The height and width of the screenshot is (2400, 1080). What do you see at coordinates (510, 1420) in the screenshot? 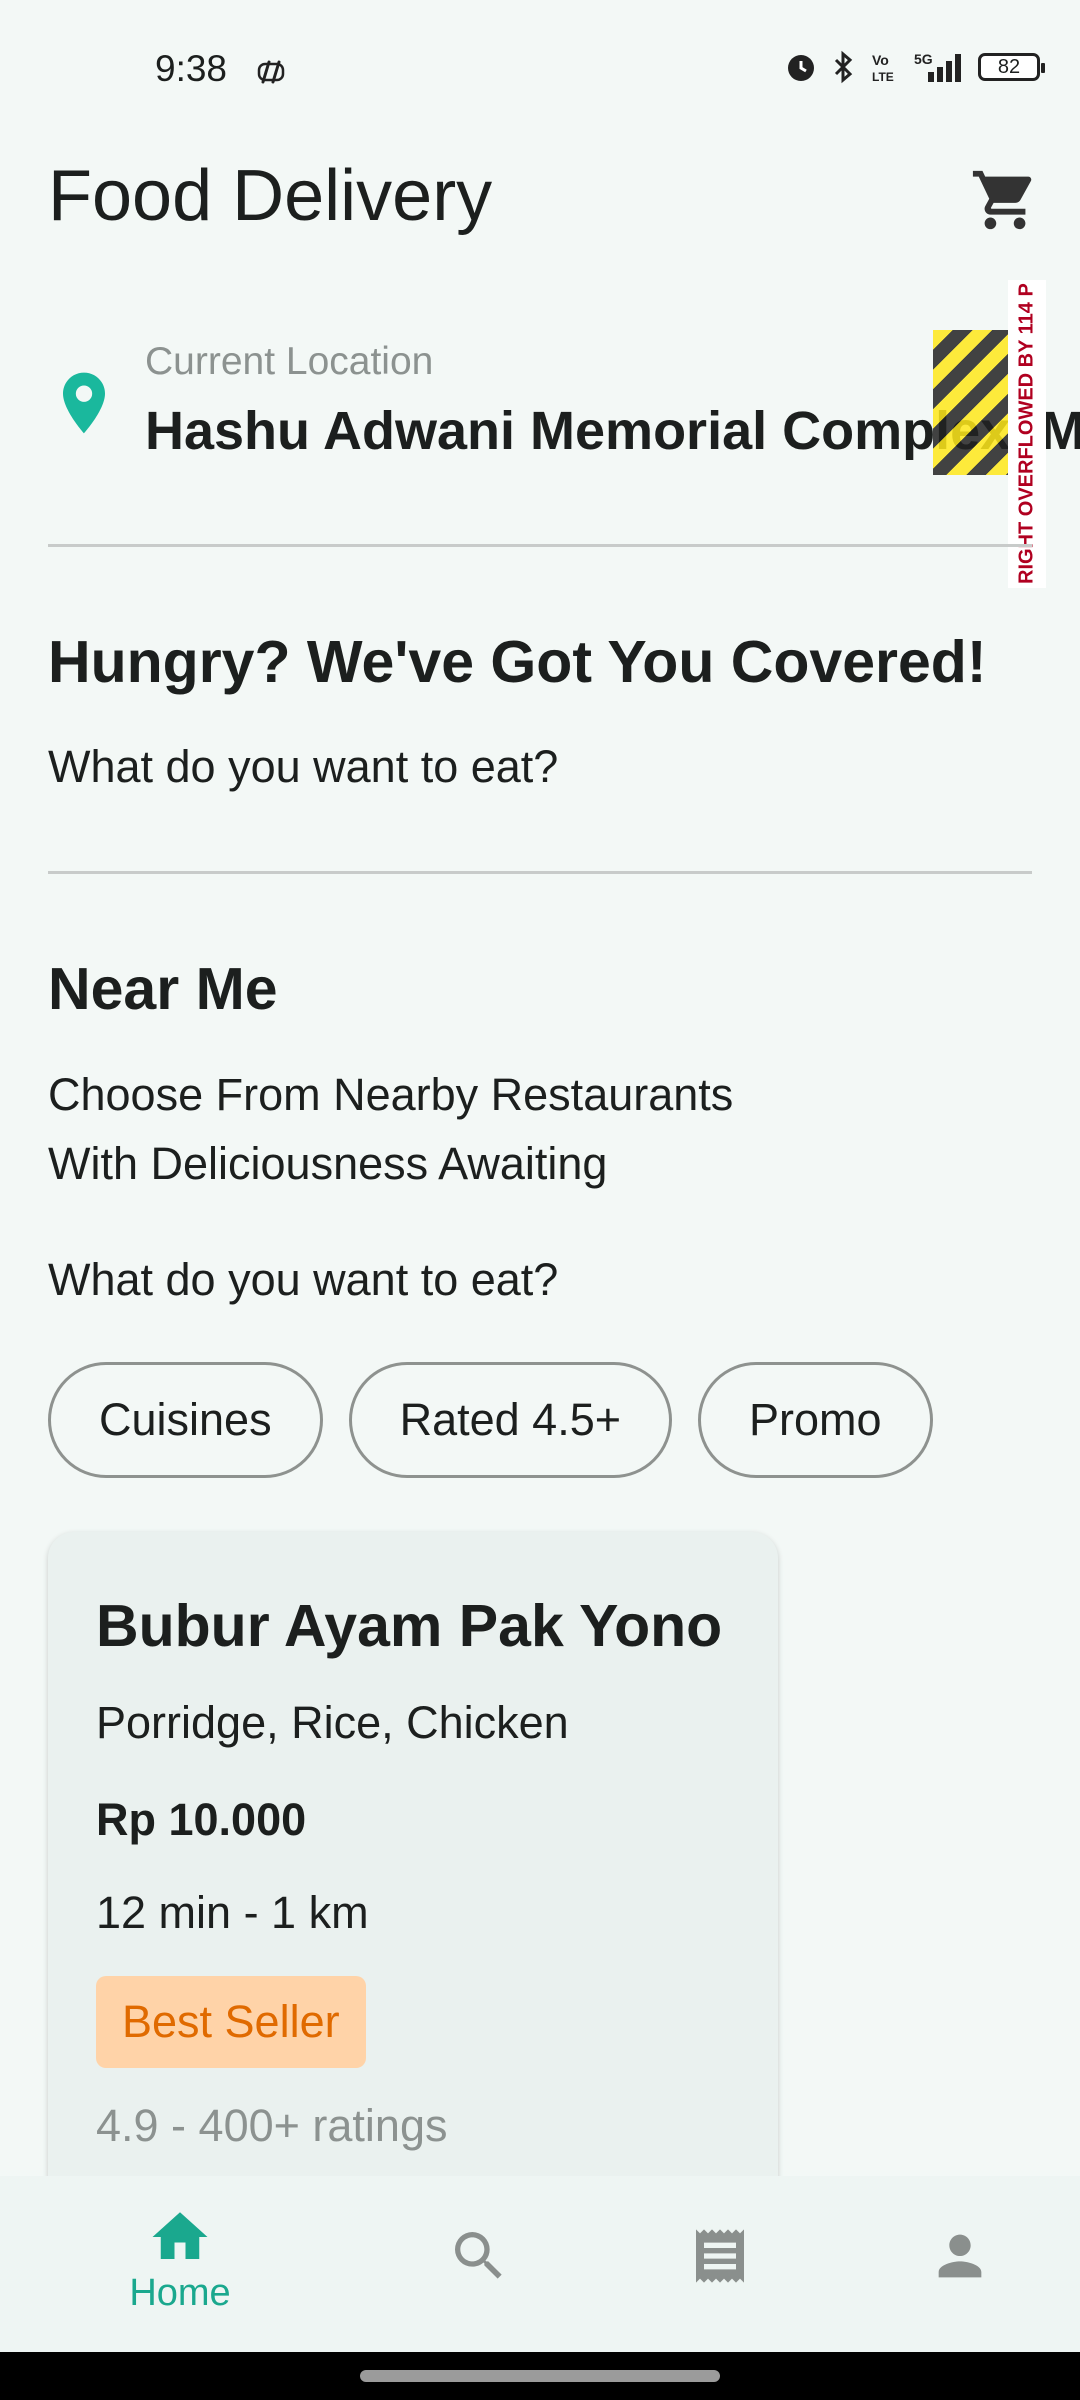
I see `filter-chip-rated: Rated 4.5+` at bounding box center [510, 1420].